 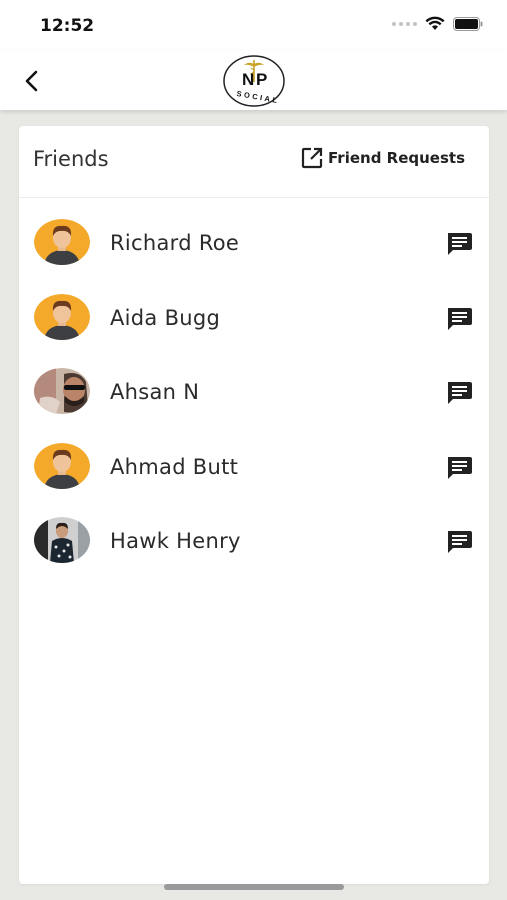 What do you see at coordinates (396, 158) in the screenshot?
I see `friend-requests-label: Friend Requests` at bounding box center [396, 158].